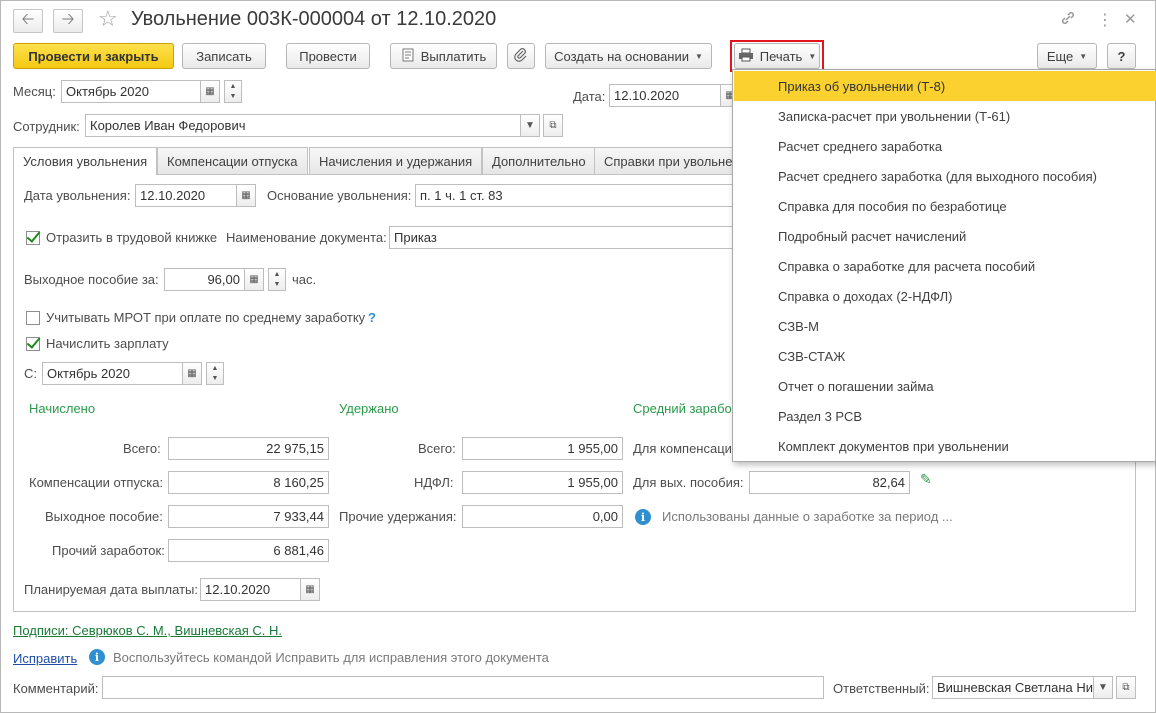 The height and width of the screenshot is (713, 1156). I want to click on menu-item-2ndfl: Справка о доходах (2-НДФЛ), so click(945, 296).